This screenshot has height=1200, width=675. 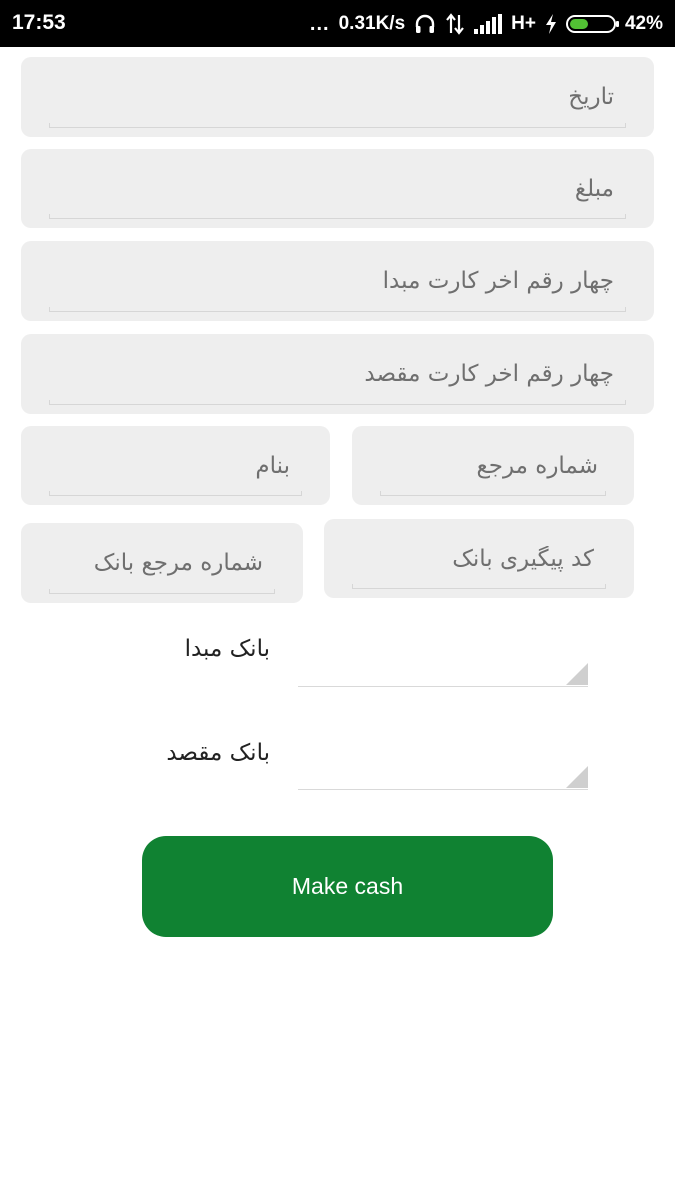 I want to click on charging-icon, so click(x=550, y=24).